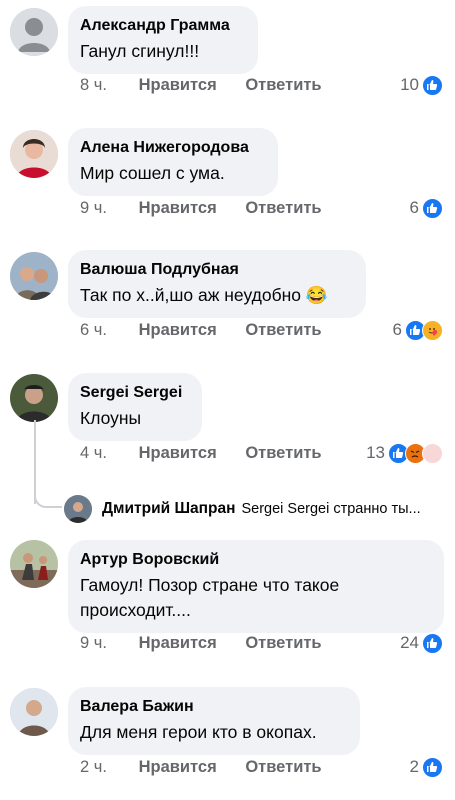 The height and width of the screenshot is (800, 455). I want to click on reactions-count: 24, so click(409, 642).